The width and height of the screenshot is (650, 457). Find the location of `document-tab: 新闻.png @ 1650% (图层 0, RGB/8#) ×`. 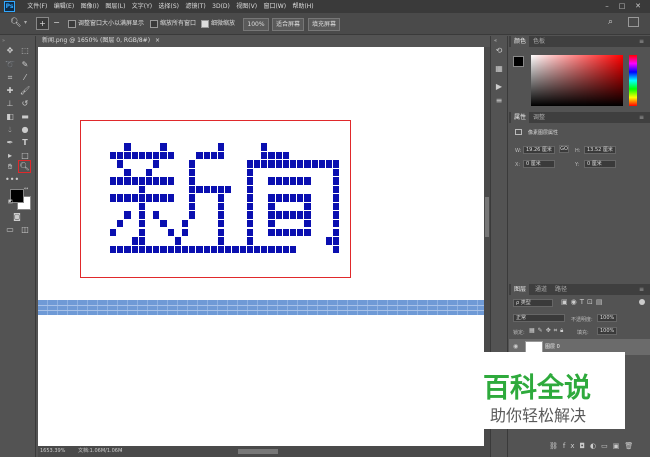

document-tab: 新闻.png @ 1650% (图层 0, RGB/8#) × is located at coordinates (99, 41).